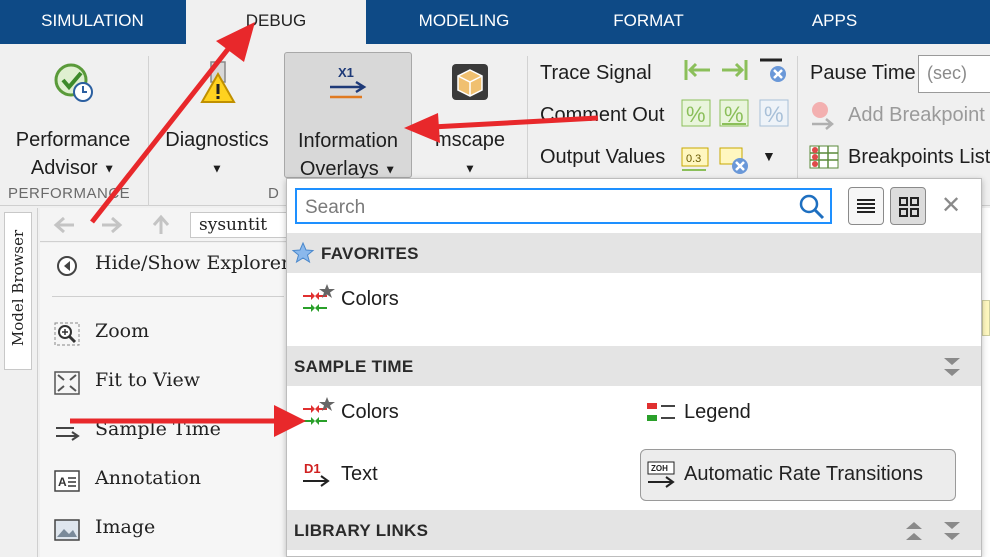  What do you see at coordinates (470, 140) in the screenshot?
I see `simscape-label: mscape` at bounding box center [470, 140].